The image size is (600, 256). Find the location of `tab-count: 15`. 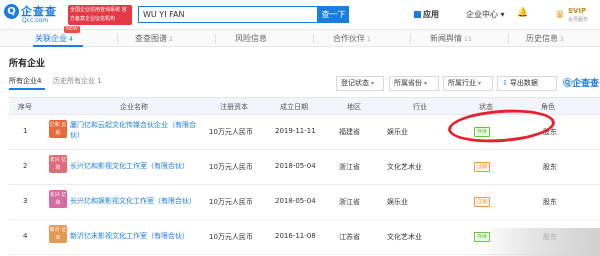

tab-count: 15 is located at coordinates (468, 39).